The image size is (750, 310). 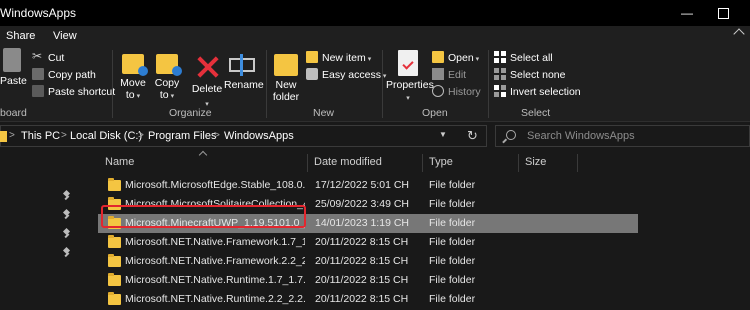 What do you see at coordinates (375, 13) in the screenshot?
I see `title-bar: WindowsApps —` at bounding box center [375, 13].